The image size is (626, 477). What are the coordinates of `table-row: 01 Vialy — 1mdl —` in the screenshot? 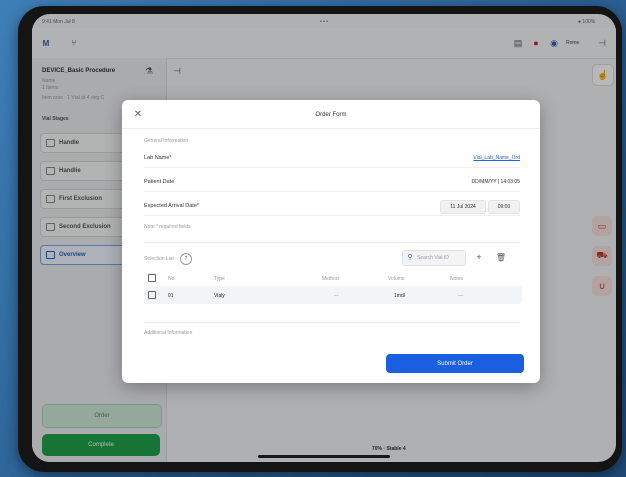 It's located at (333, 295).